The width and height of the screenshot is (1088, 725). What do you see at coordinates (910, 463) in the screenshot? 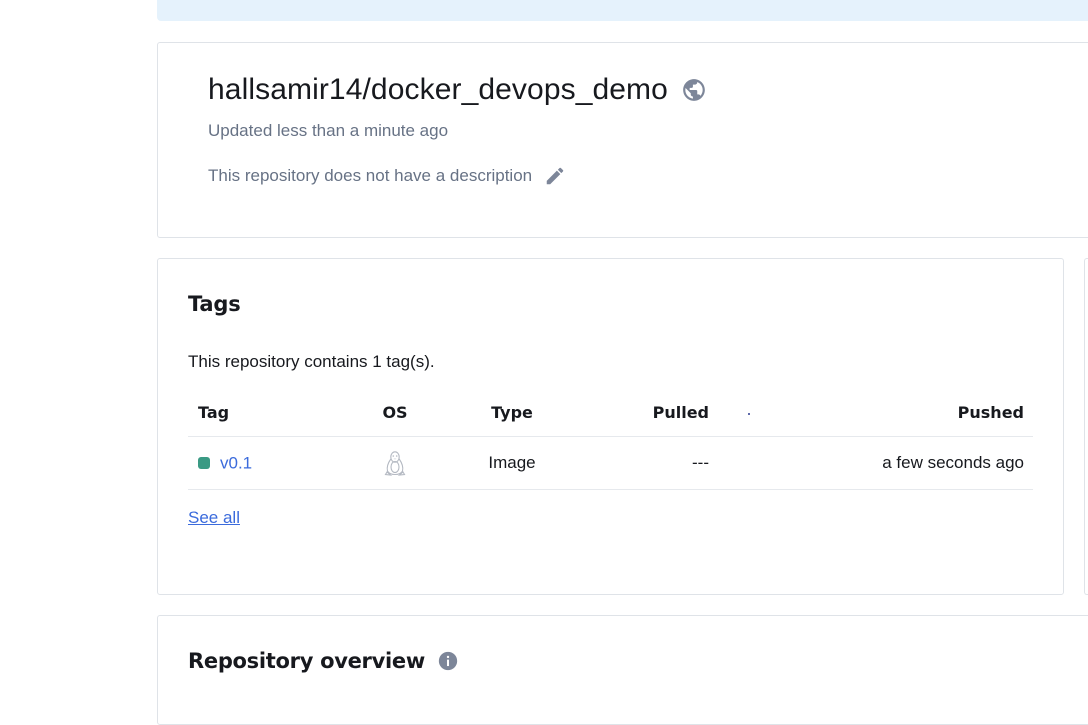
I see `pushed-cell: a few seconds ago` at bounding box center [910, 463].